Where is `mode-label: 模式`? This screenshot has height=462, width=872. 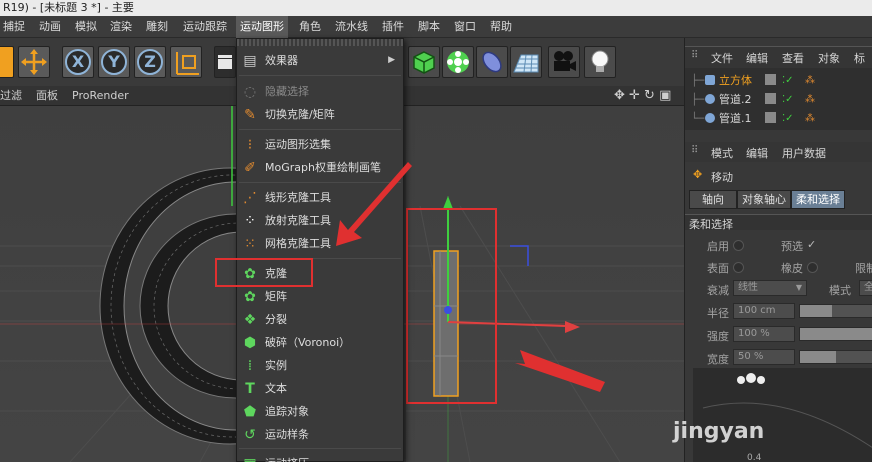
mode-label: 模式 is located at coordinates (840, 290).